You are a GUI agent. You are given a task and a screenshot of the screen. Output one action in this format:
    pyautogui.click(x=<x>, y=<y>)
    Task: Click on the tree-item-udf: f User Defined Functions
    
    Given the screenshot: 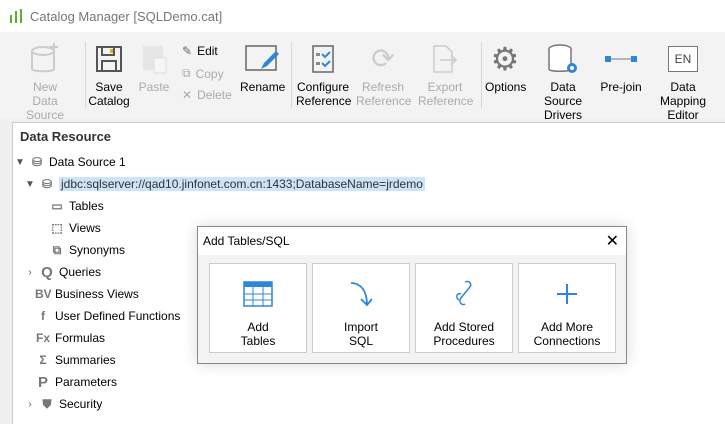 What is the action you would take?
    pyautogui.click(x=107, y=316)
    